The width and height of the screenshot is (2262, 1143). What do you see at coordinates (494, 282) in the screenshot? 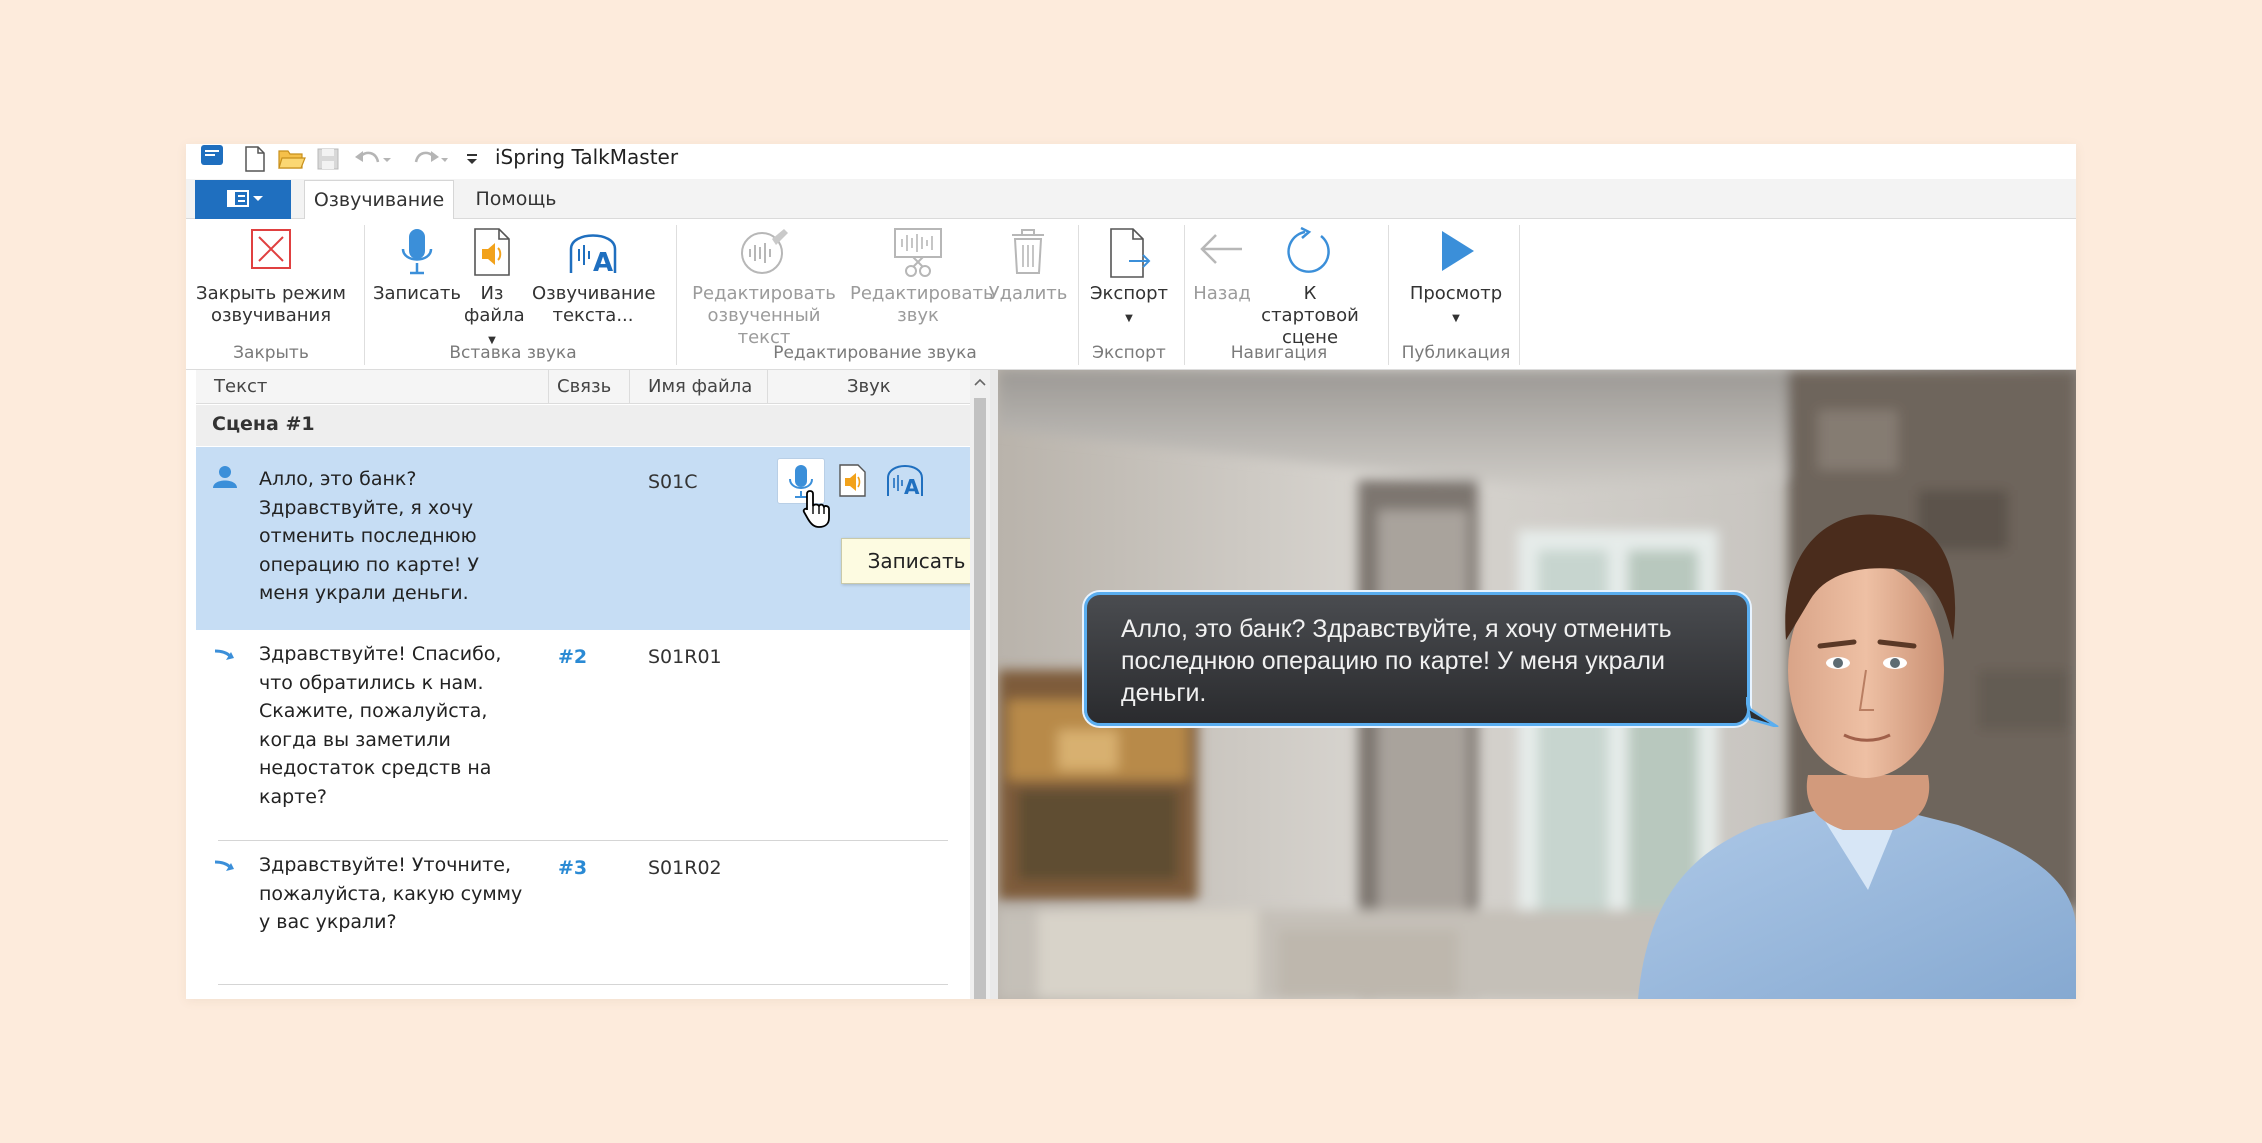
I see `from-file-button: Из файла ▼` at bounding box center [494, 282].